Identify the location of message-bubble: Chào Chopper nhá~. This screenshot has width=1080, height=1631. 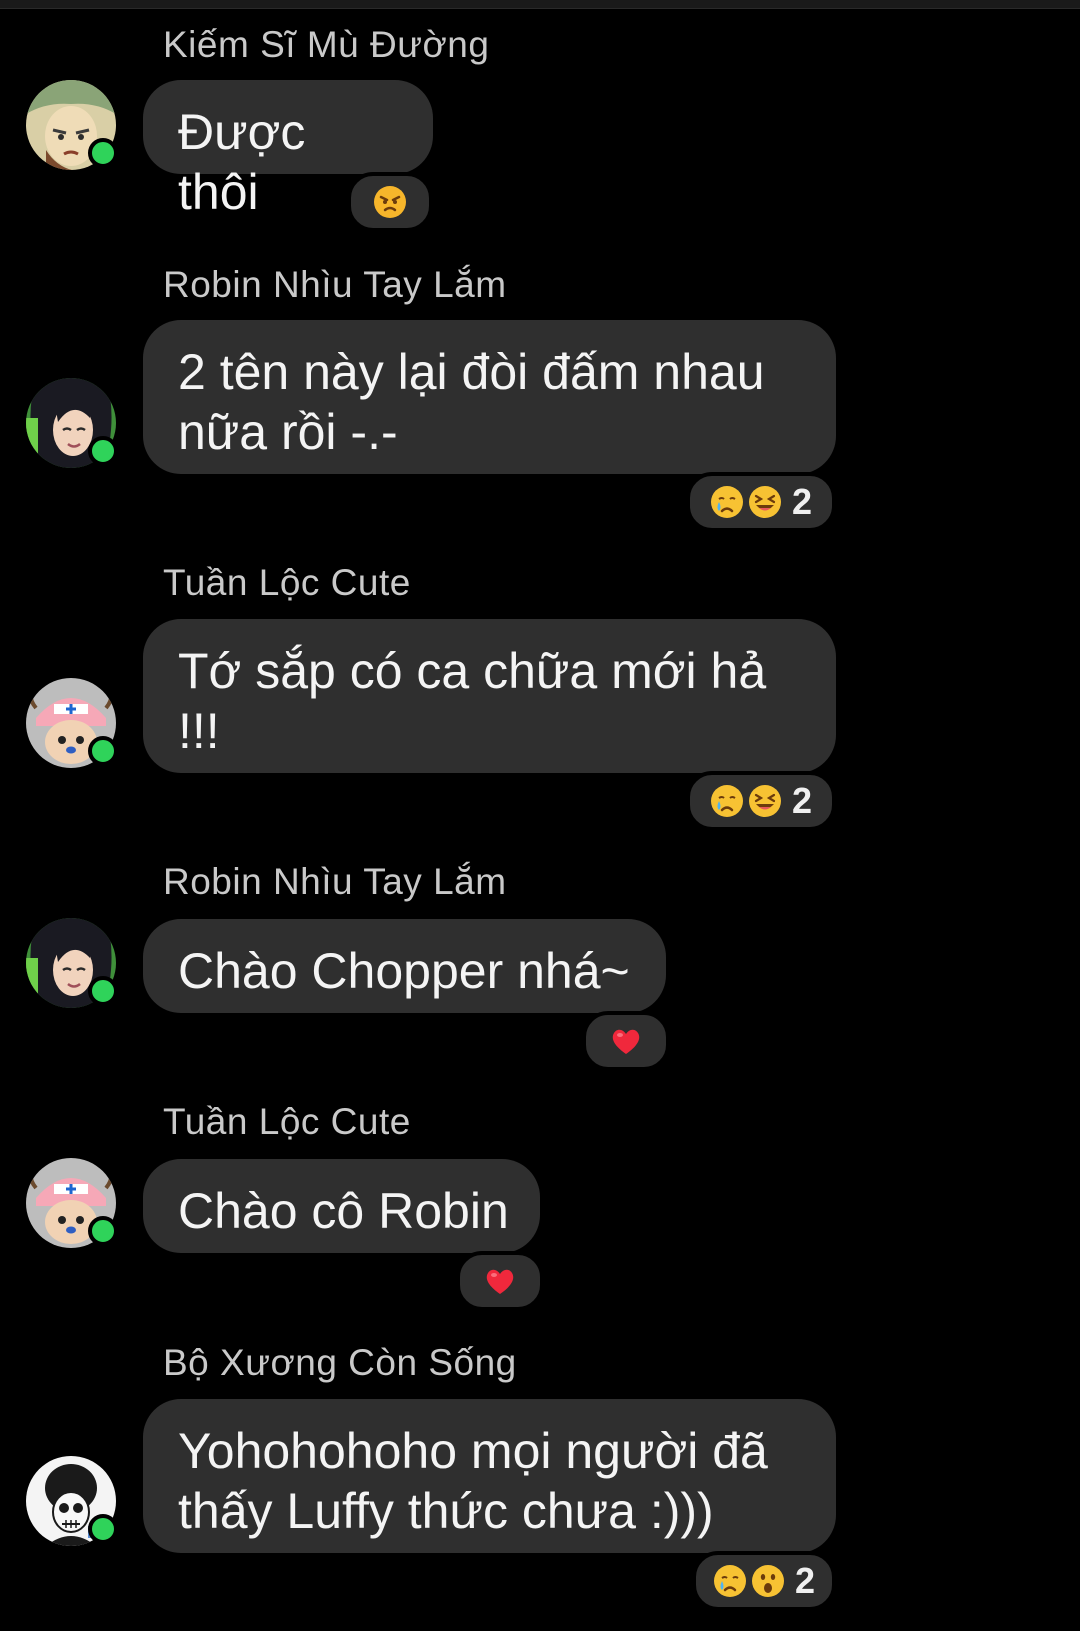
(404, 966).